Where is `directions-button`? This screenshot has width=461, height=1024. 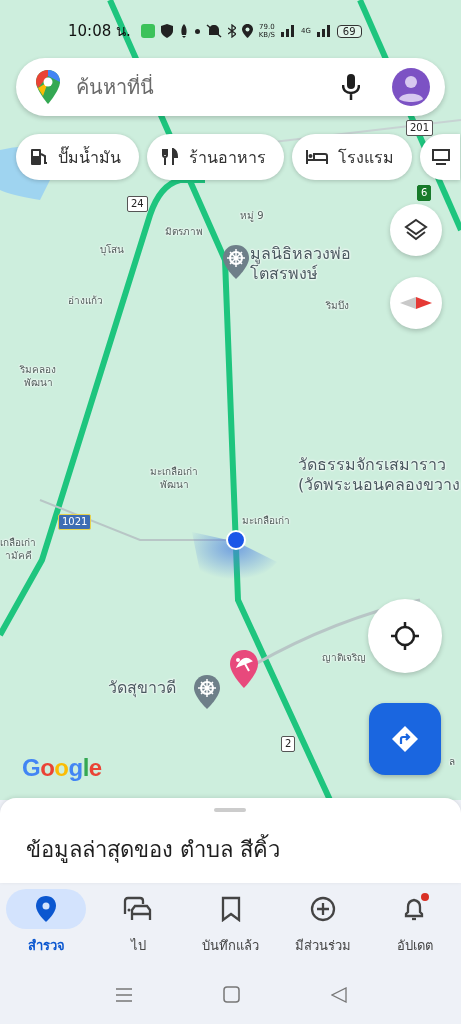 directions-button is located at coordinates (405, 739).